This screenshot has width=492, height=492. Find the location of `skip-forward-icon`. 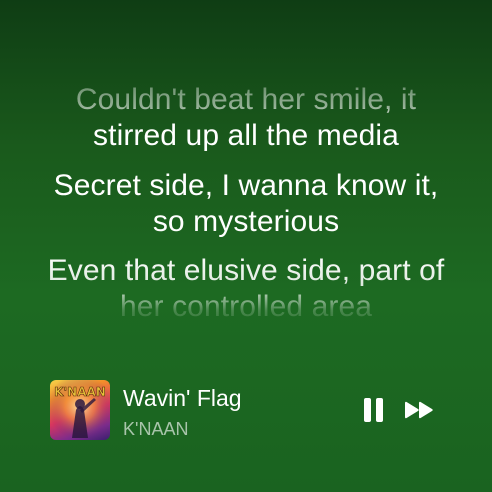

skip-forward-icon is located at coordinates (419, 410).